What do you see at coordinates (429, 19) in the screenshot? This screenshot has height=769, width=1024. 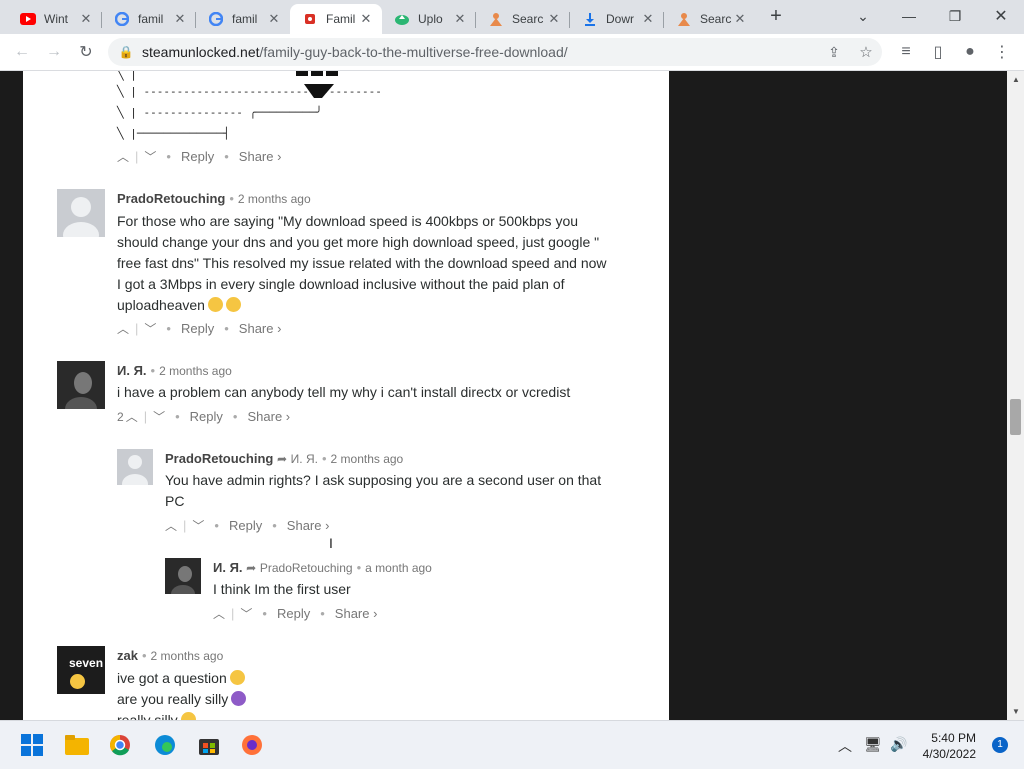 I see `tab-upload: Uplo ✕` at bounding box center [429, 19].